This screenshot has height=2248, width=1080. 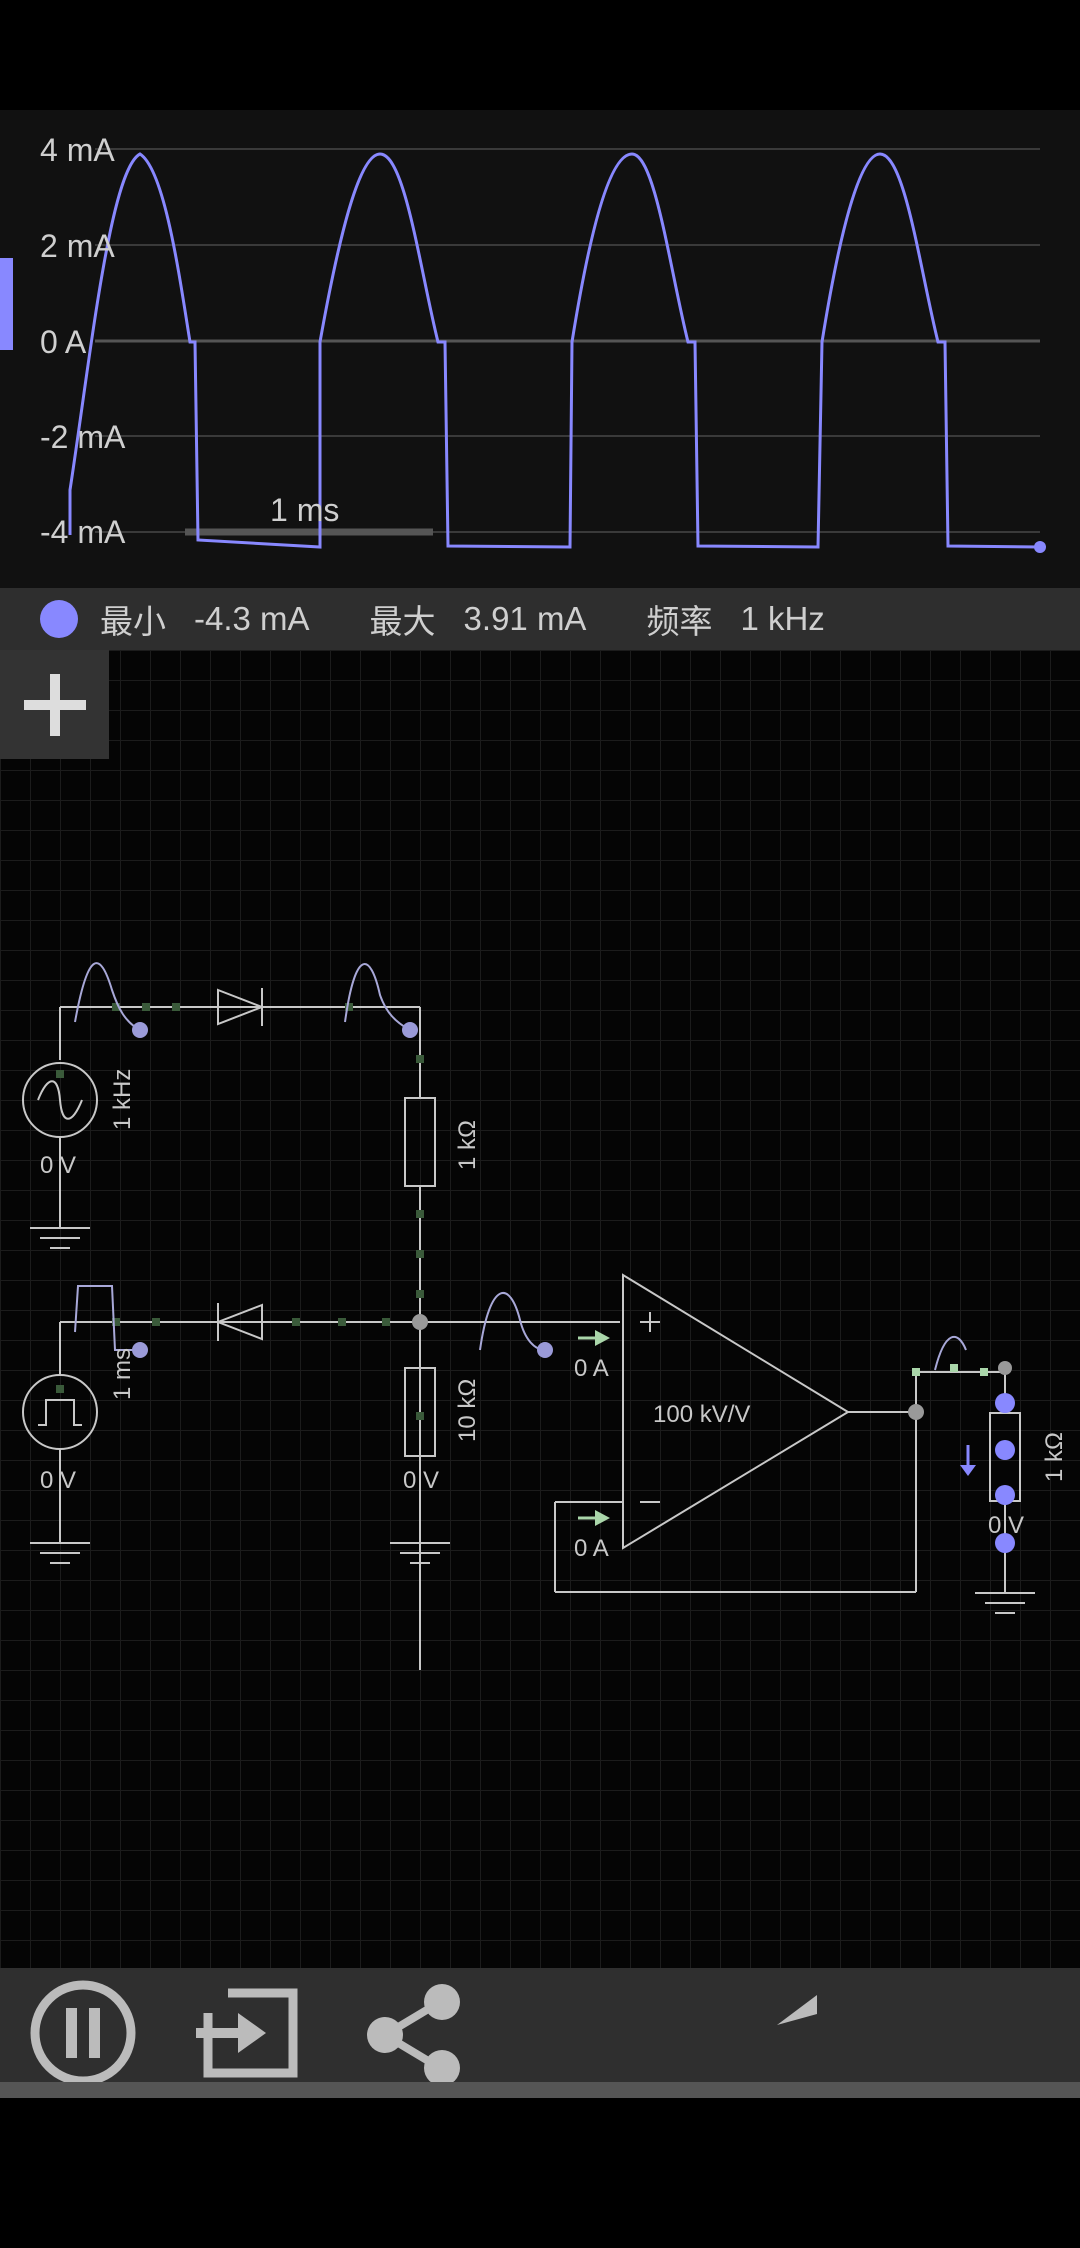 I want to click on scope-legend: 最小 -4.3 mA 最大 3.91 mA 频率 1 kHz, so click(x=540, y=619).